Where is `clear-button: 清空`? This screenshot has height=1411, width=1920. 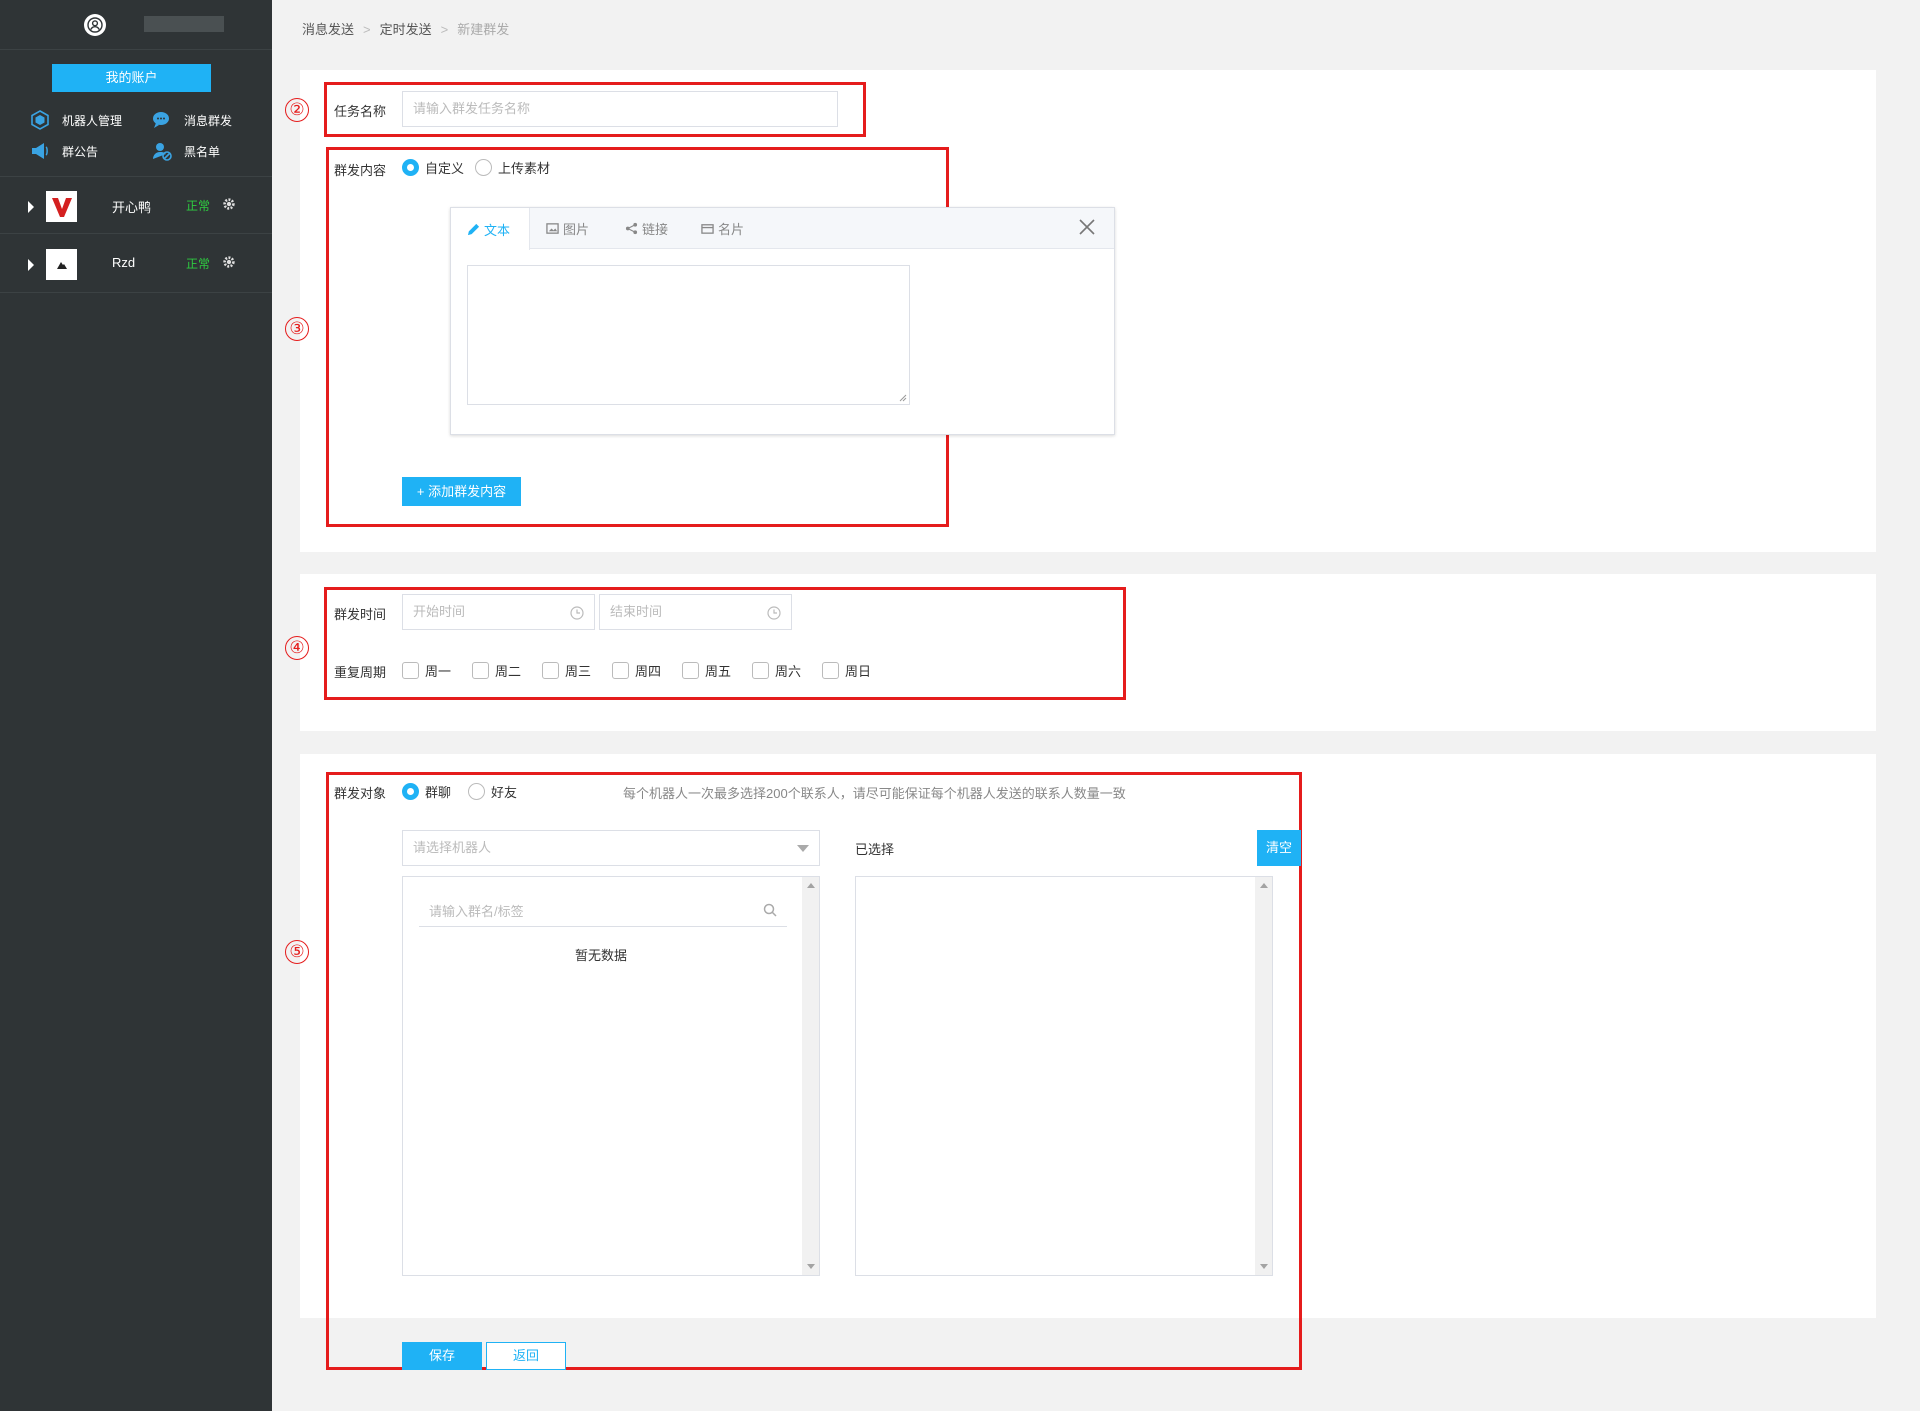 clear-button: 清空 is located at coordinates (1279, 848).